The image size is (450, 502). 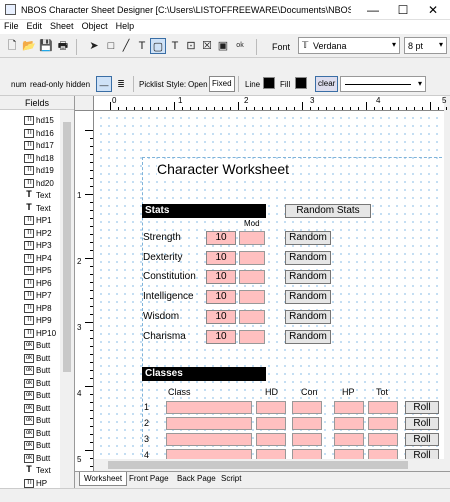 I want to click on field-list-item: TI HP6, so click(x=38, y=283).